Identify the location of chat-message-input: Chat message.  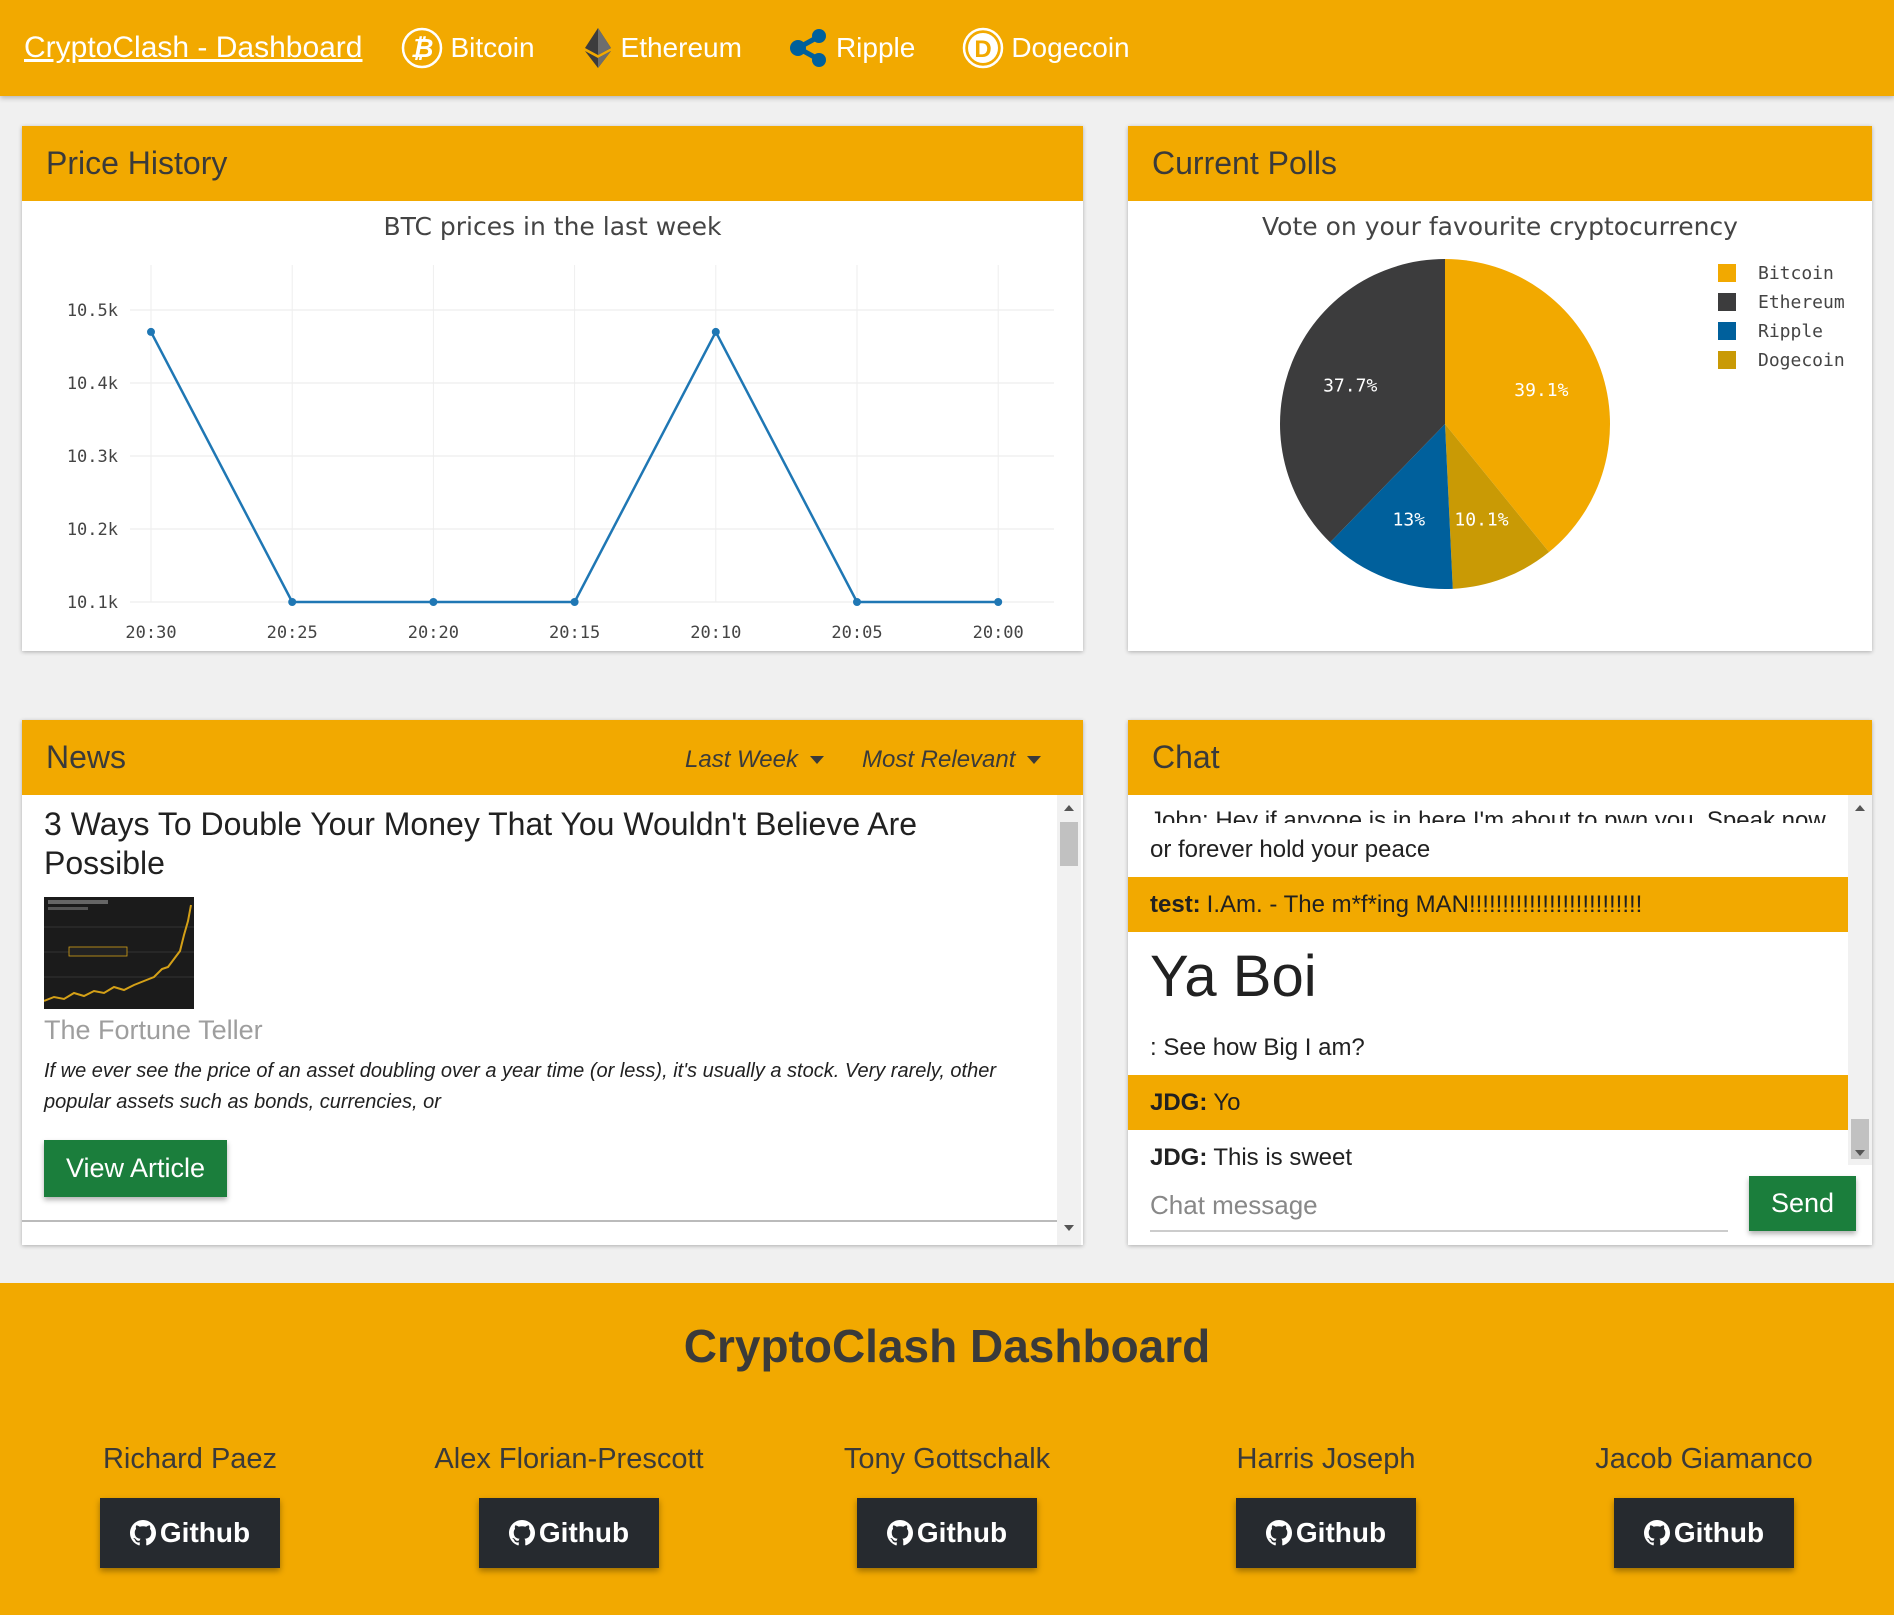
(1439, 1206).